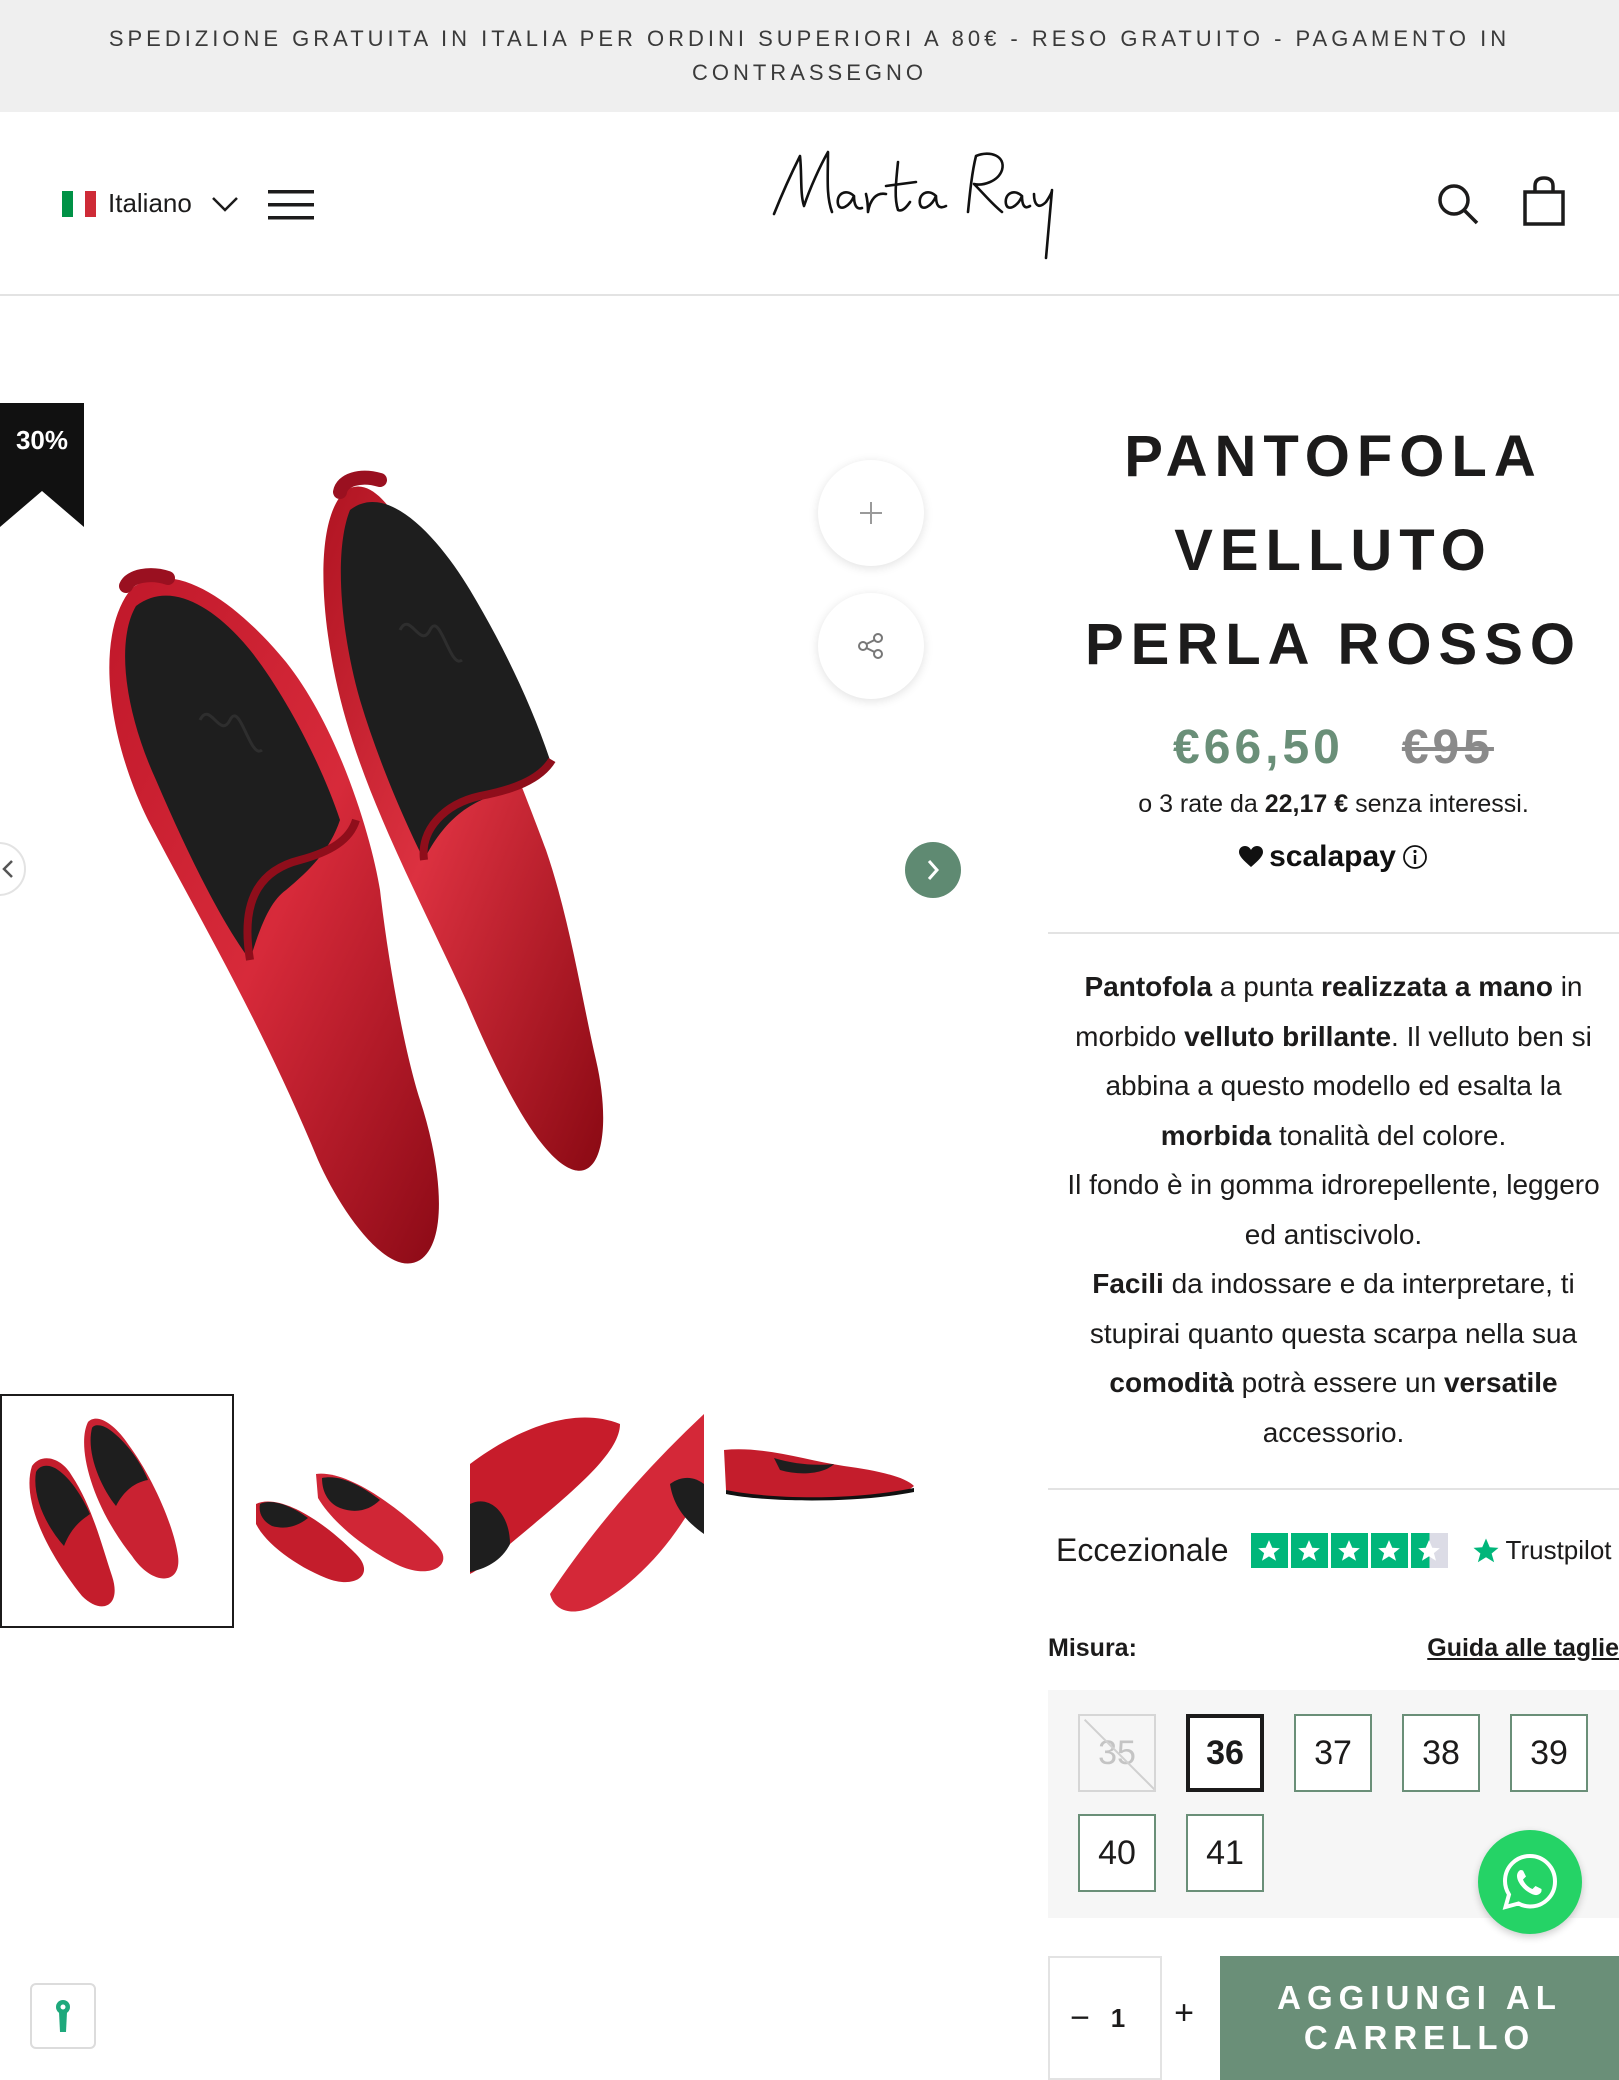 This screenshot has width=1619, height=2080. Describe the element at coordinates (1184, 2013) in the screenshot. I see `quantity-increase-button: +` at that location.